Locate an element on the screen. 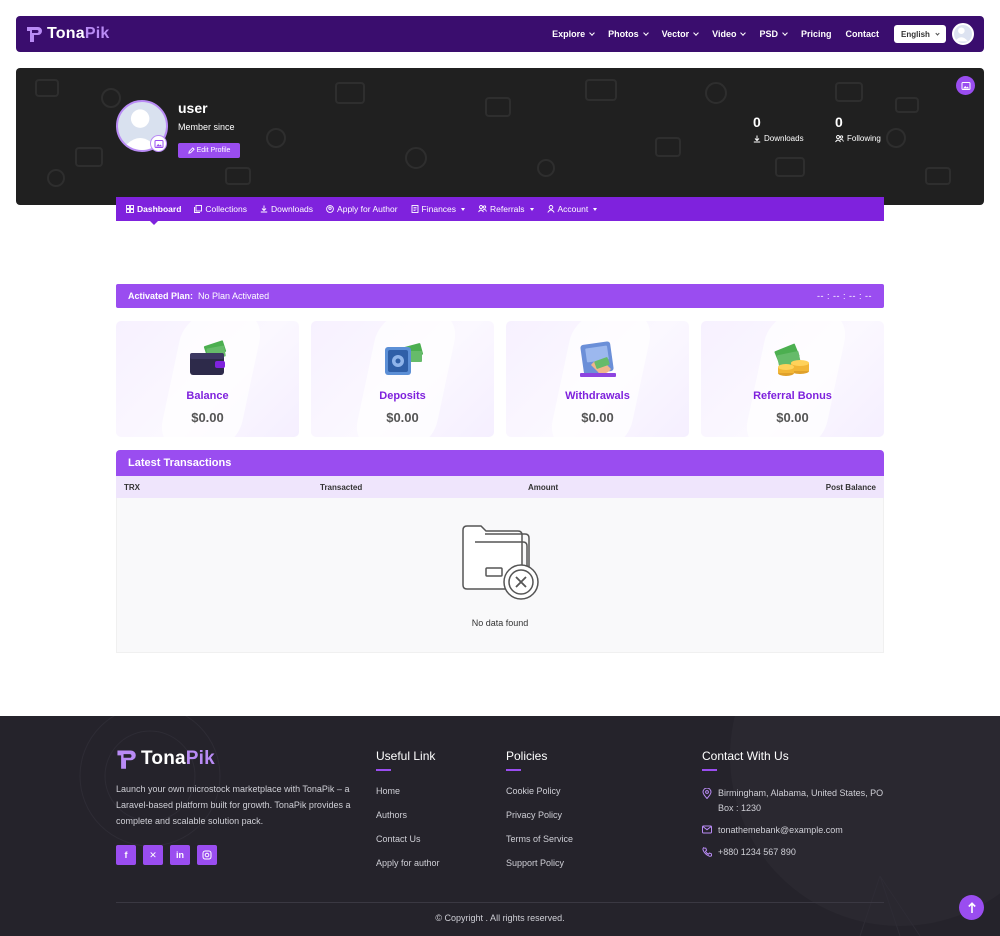 The image size is (1000, 936). plan-timer: -- : -- is located at coordinates (844, 296).